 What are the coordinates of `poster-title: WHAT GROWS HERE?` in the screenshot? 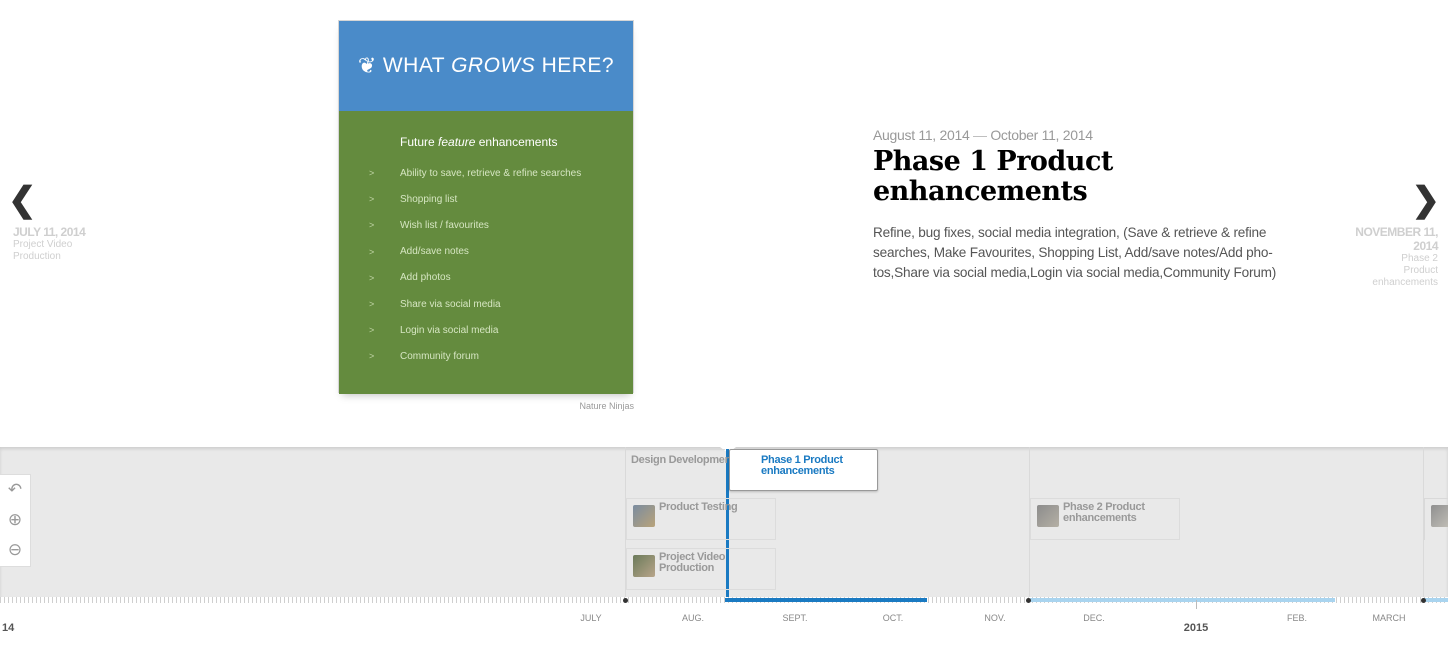 It's located at (498, 65).